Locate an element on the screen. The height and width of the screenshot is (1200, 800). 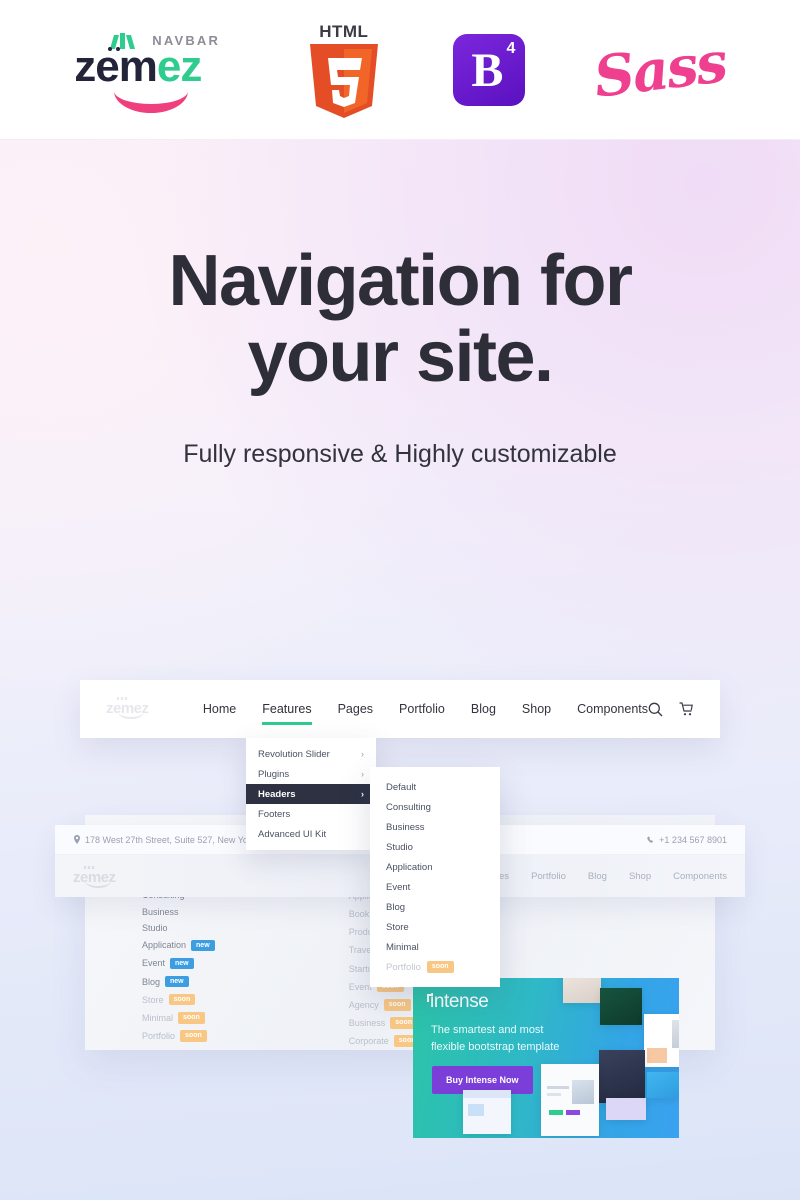
list-item-label: Business is located at coordinates (367, 1022).